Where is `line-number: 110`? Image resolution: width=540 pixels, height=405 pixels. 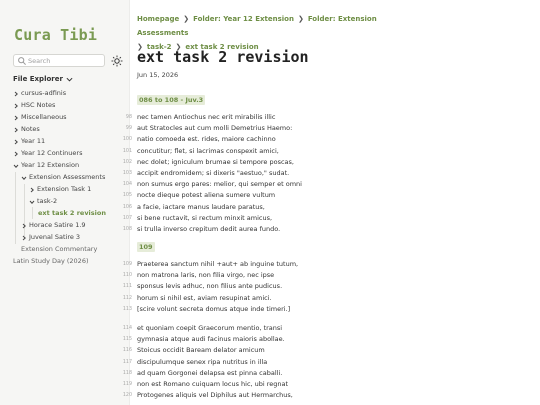
line-number: 110 is located at coordinates (127, 276).